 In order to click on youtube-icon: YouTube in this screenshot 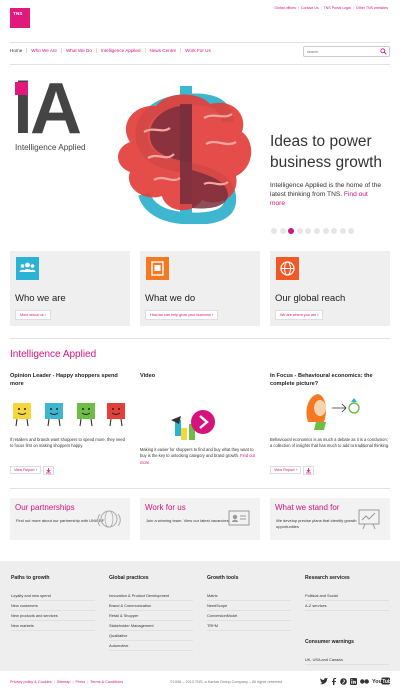, I will do `click(381, 681)`.